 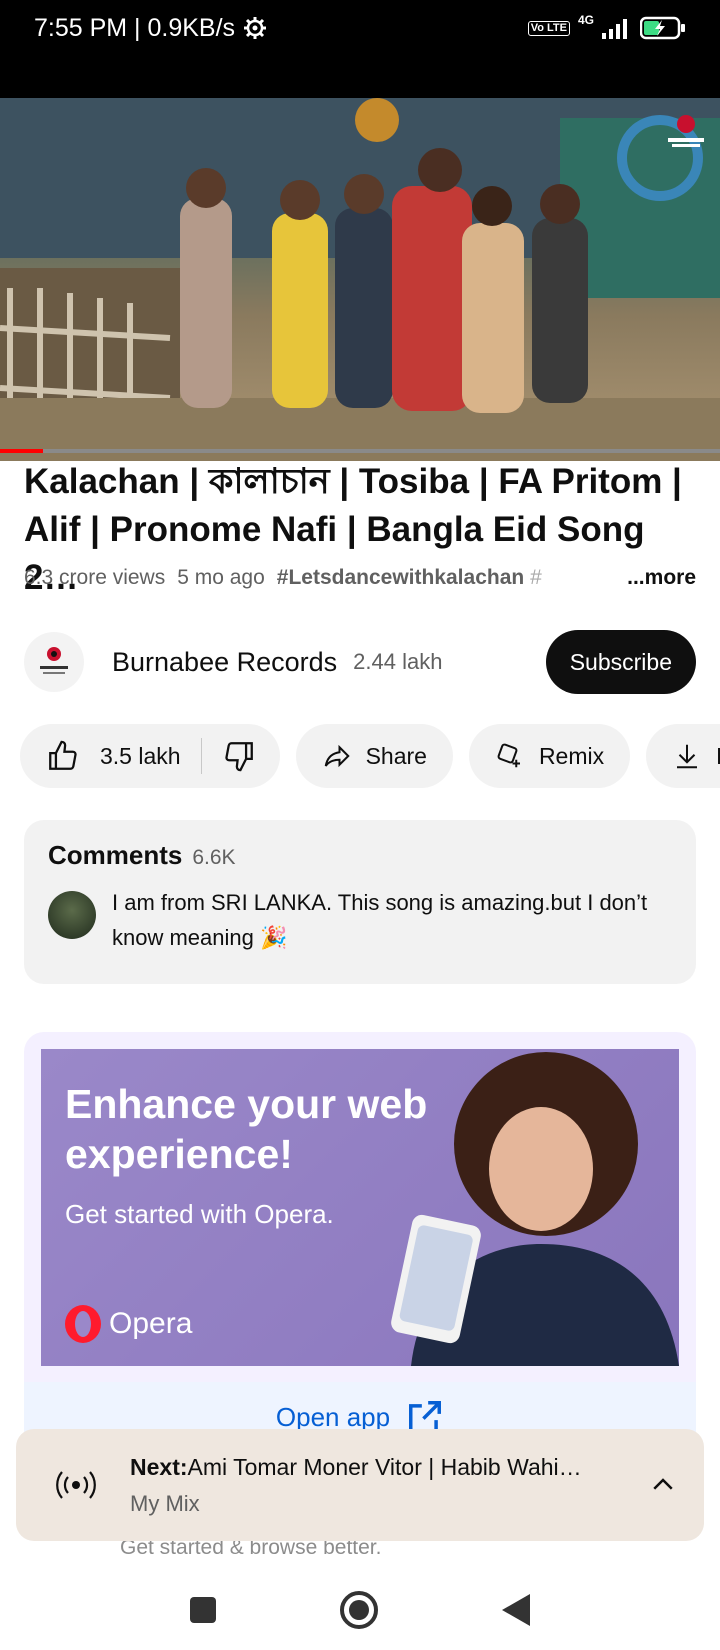 What do you see at coordinates (687, 756) in the screenshot?
I see `download-icon` at bounding box center [687, 756].